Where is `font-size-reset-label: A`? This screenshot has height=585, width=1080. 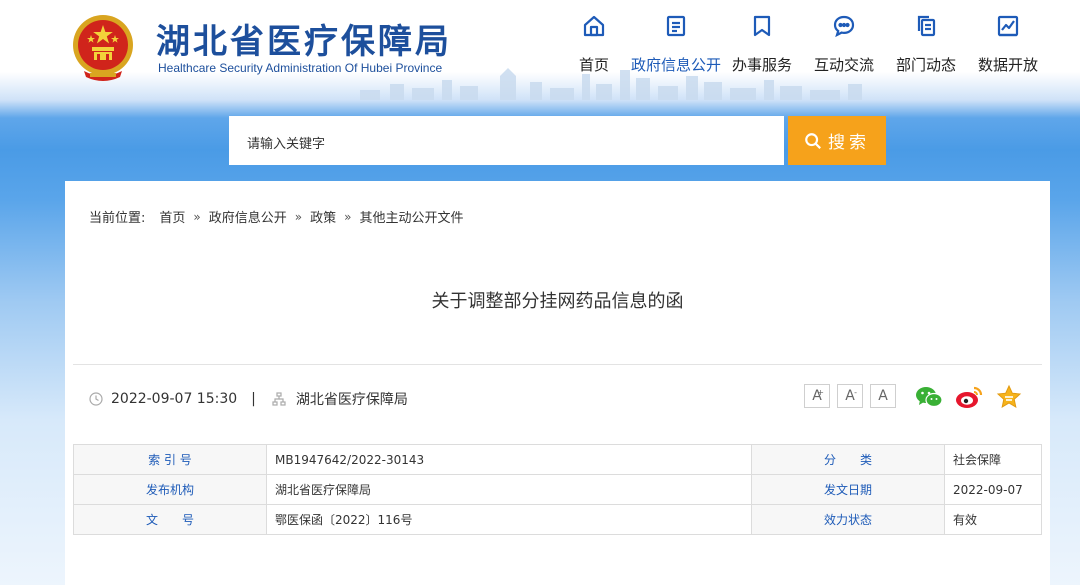
font-size-reset-label: A is located at coordinates (883, 396).